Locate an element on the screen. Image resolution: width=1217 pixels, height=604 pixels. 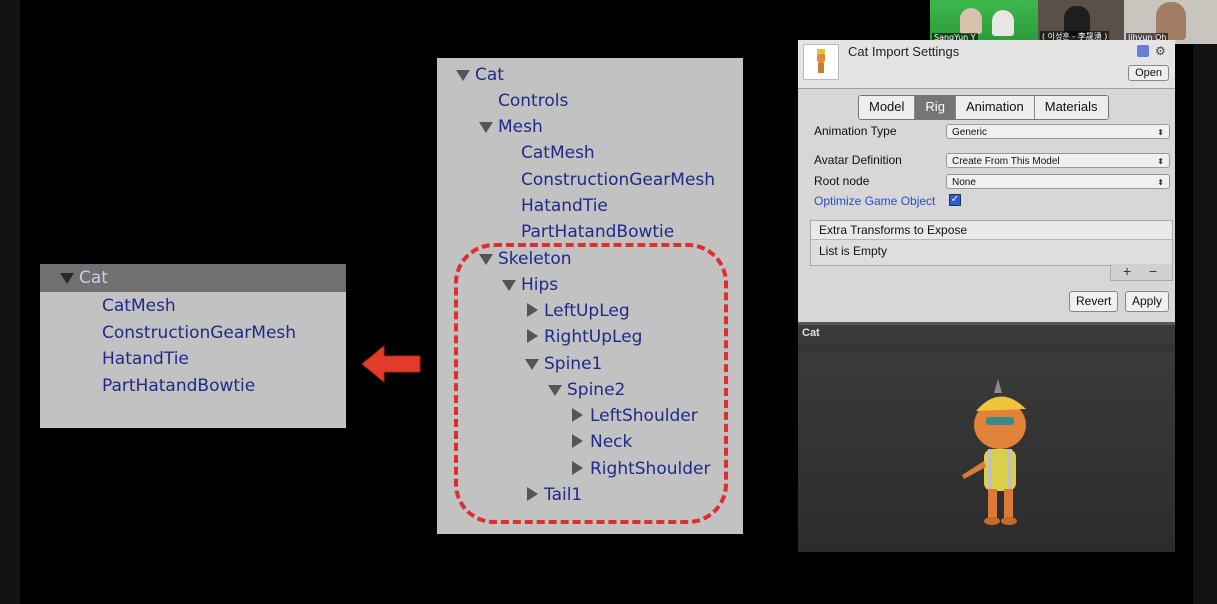
extra-transforms-list: Extra Transforms to Expose List is Empty is located at coordinates (991, 243).